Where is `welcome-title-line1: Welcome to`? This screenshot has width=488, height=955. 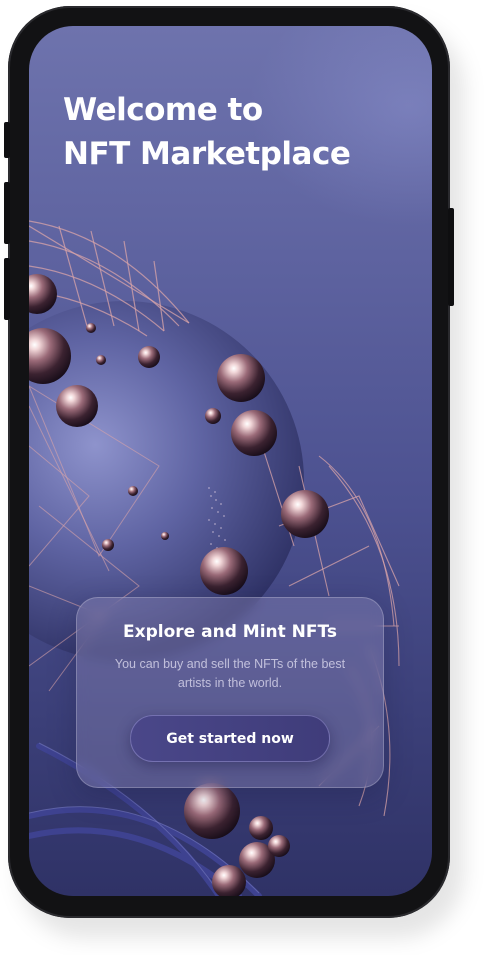
welcome-title-line1: Welcome to is located at coordinates (163, 110).